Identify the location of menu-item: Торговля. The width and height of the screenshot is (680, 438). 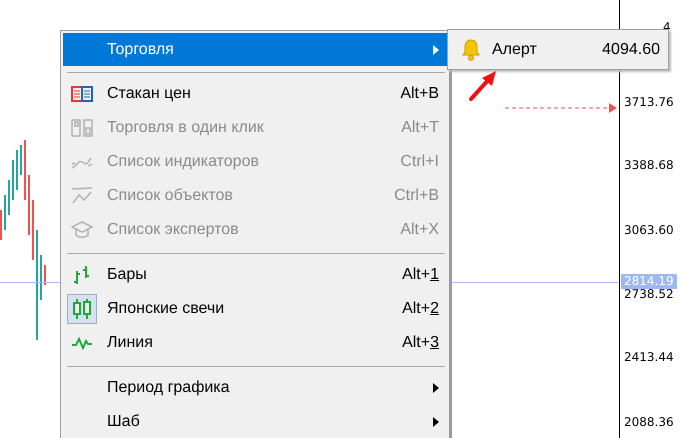
(255, 49).